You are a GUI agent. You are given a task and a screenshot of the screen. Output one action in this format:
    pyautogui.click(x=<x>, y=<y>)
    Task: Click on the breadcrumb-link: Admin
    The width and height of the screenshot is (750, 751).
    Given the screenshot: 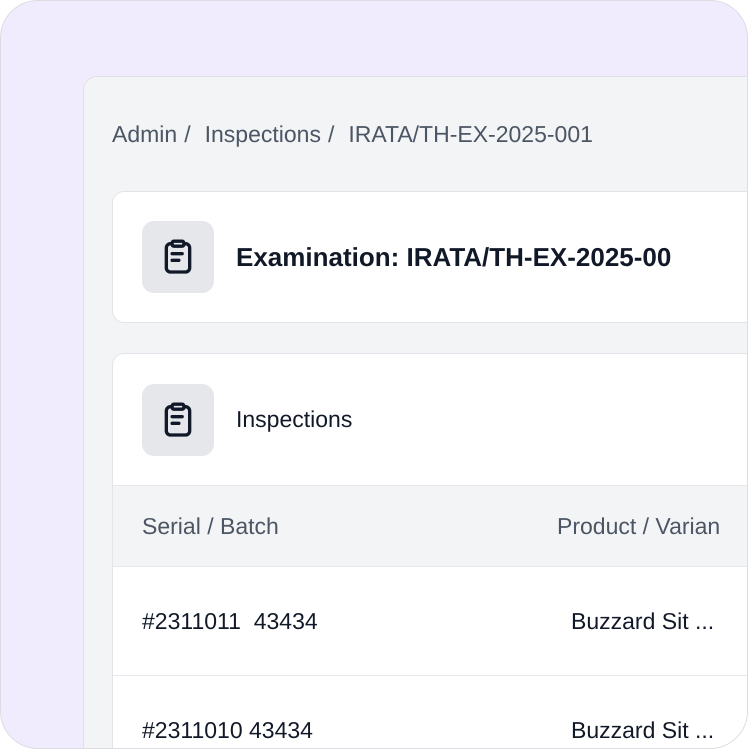 What is the action you would take?
    pyautogui.click(x=145, y=134)
    